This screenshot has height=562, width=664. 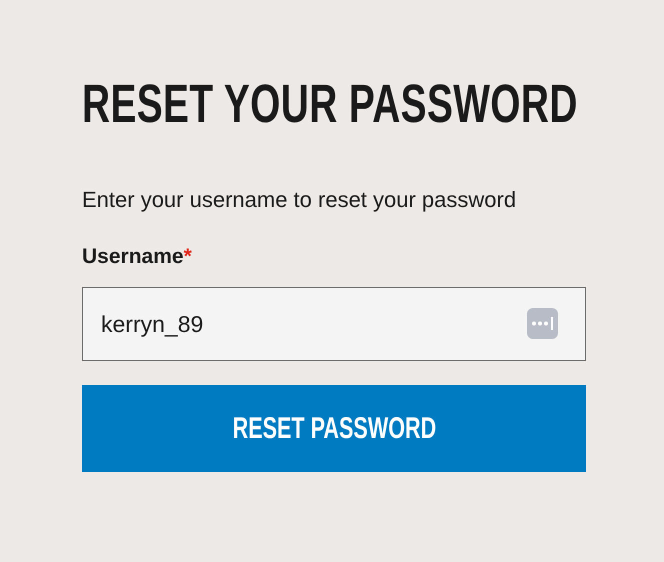 What do you see at coordinates (188, 257) in the screenshot?
I see `required-marker: *` at bounding box center [188, 257].